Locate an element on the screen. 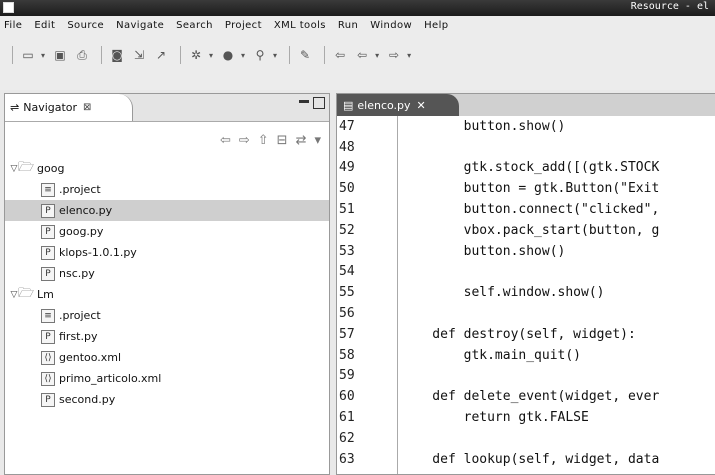  line-number: 50 is located at coordinates (347, 189).